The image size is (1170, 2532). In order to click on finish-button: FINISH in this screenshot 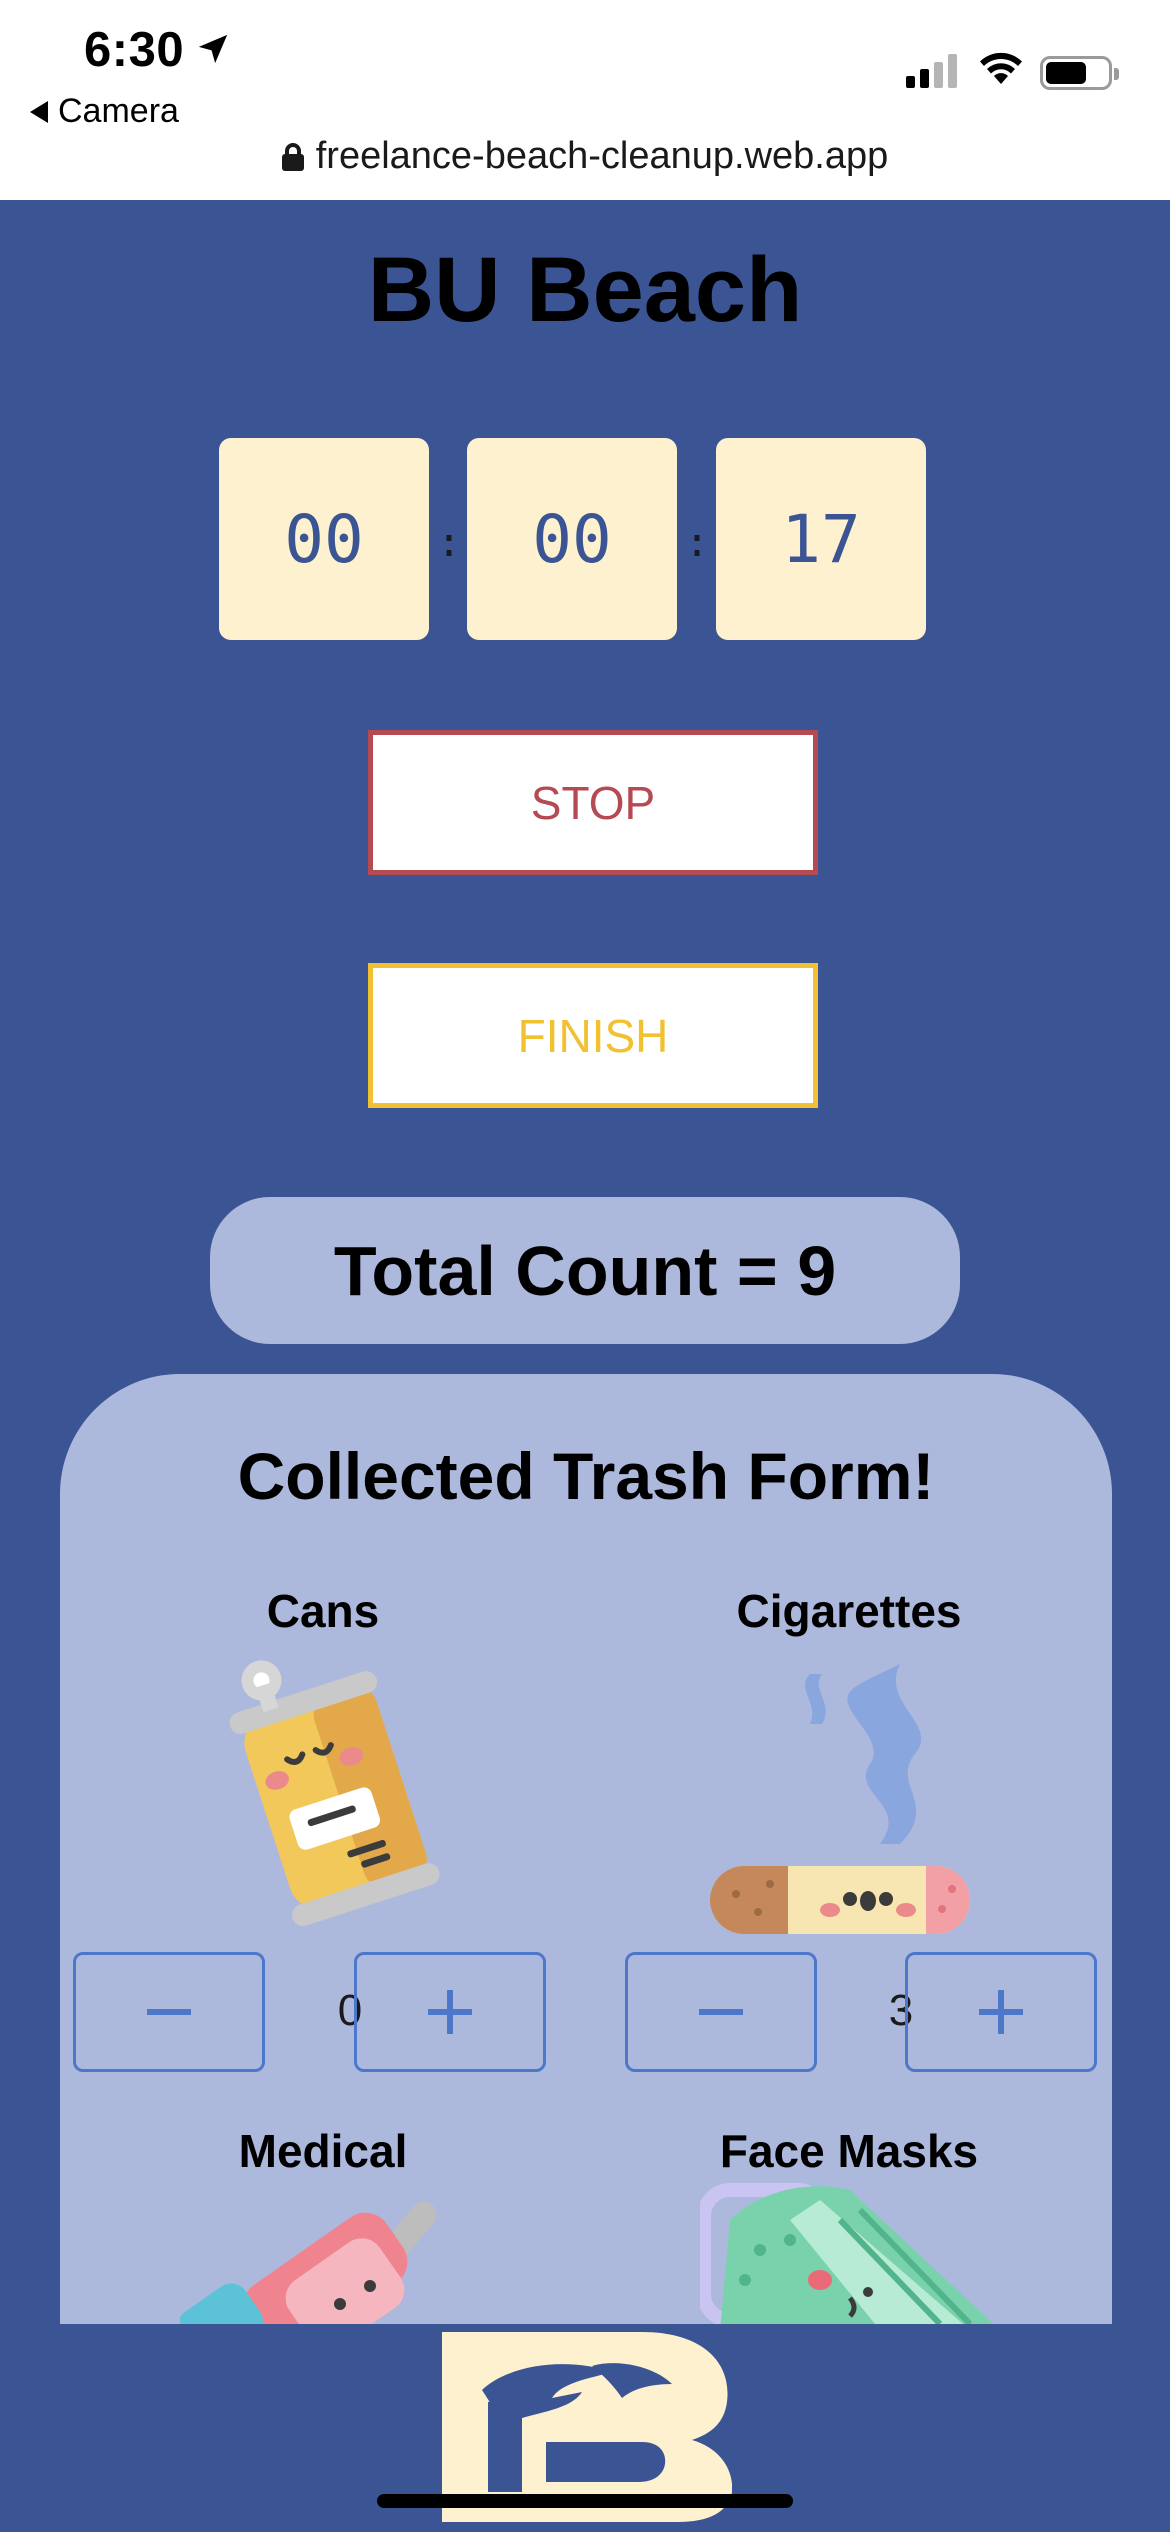, I will do `click(593, 1035)`.